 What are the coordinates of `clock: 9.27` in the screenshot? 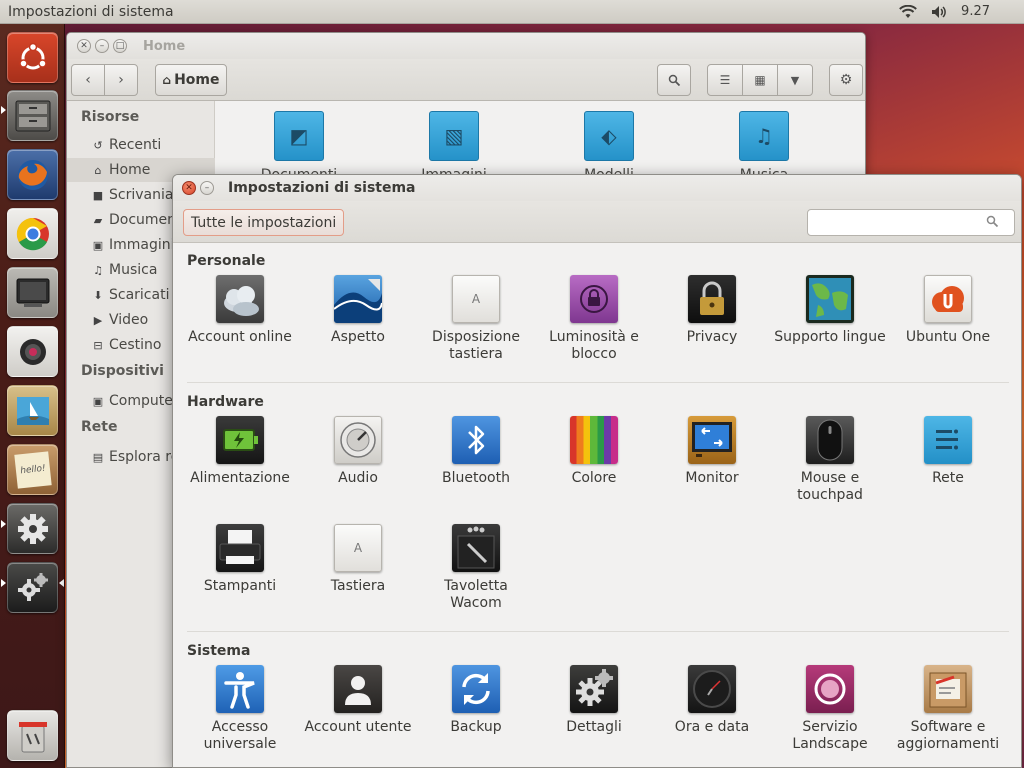 It's located at (975, 11).